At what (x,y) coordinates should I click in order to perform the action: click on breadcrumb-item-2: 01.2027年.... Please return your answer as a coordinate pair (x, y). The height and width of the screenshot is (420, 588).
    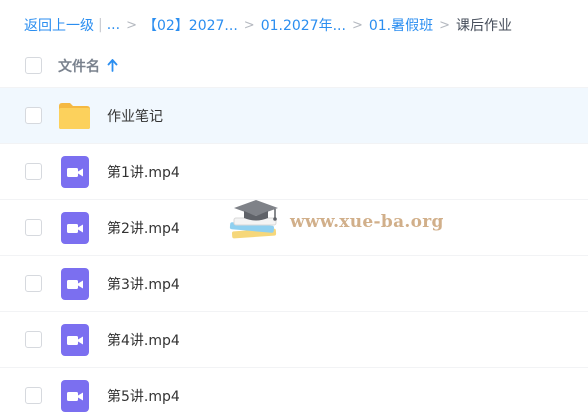
    Looking at the image, I should click on (303, 25).